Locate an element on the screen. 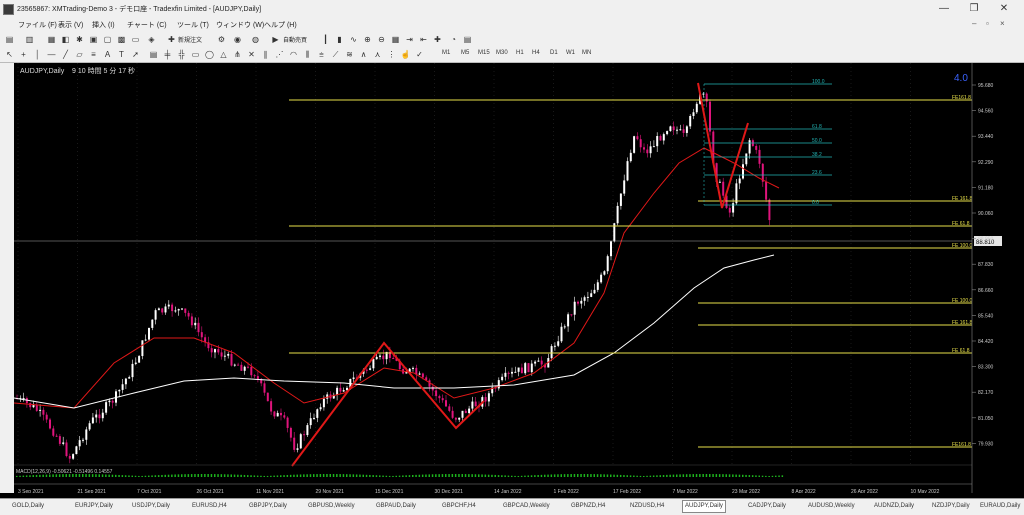 This screenshot has height=515, width=1024. strategy-tester-icon: ▢ is located at coordinates (107, 39).